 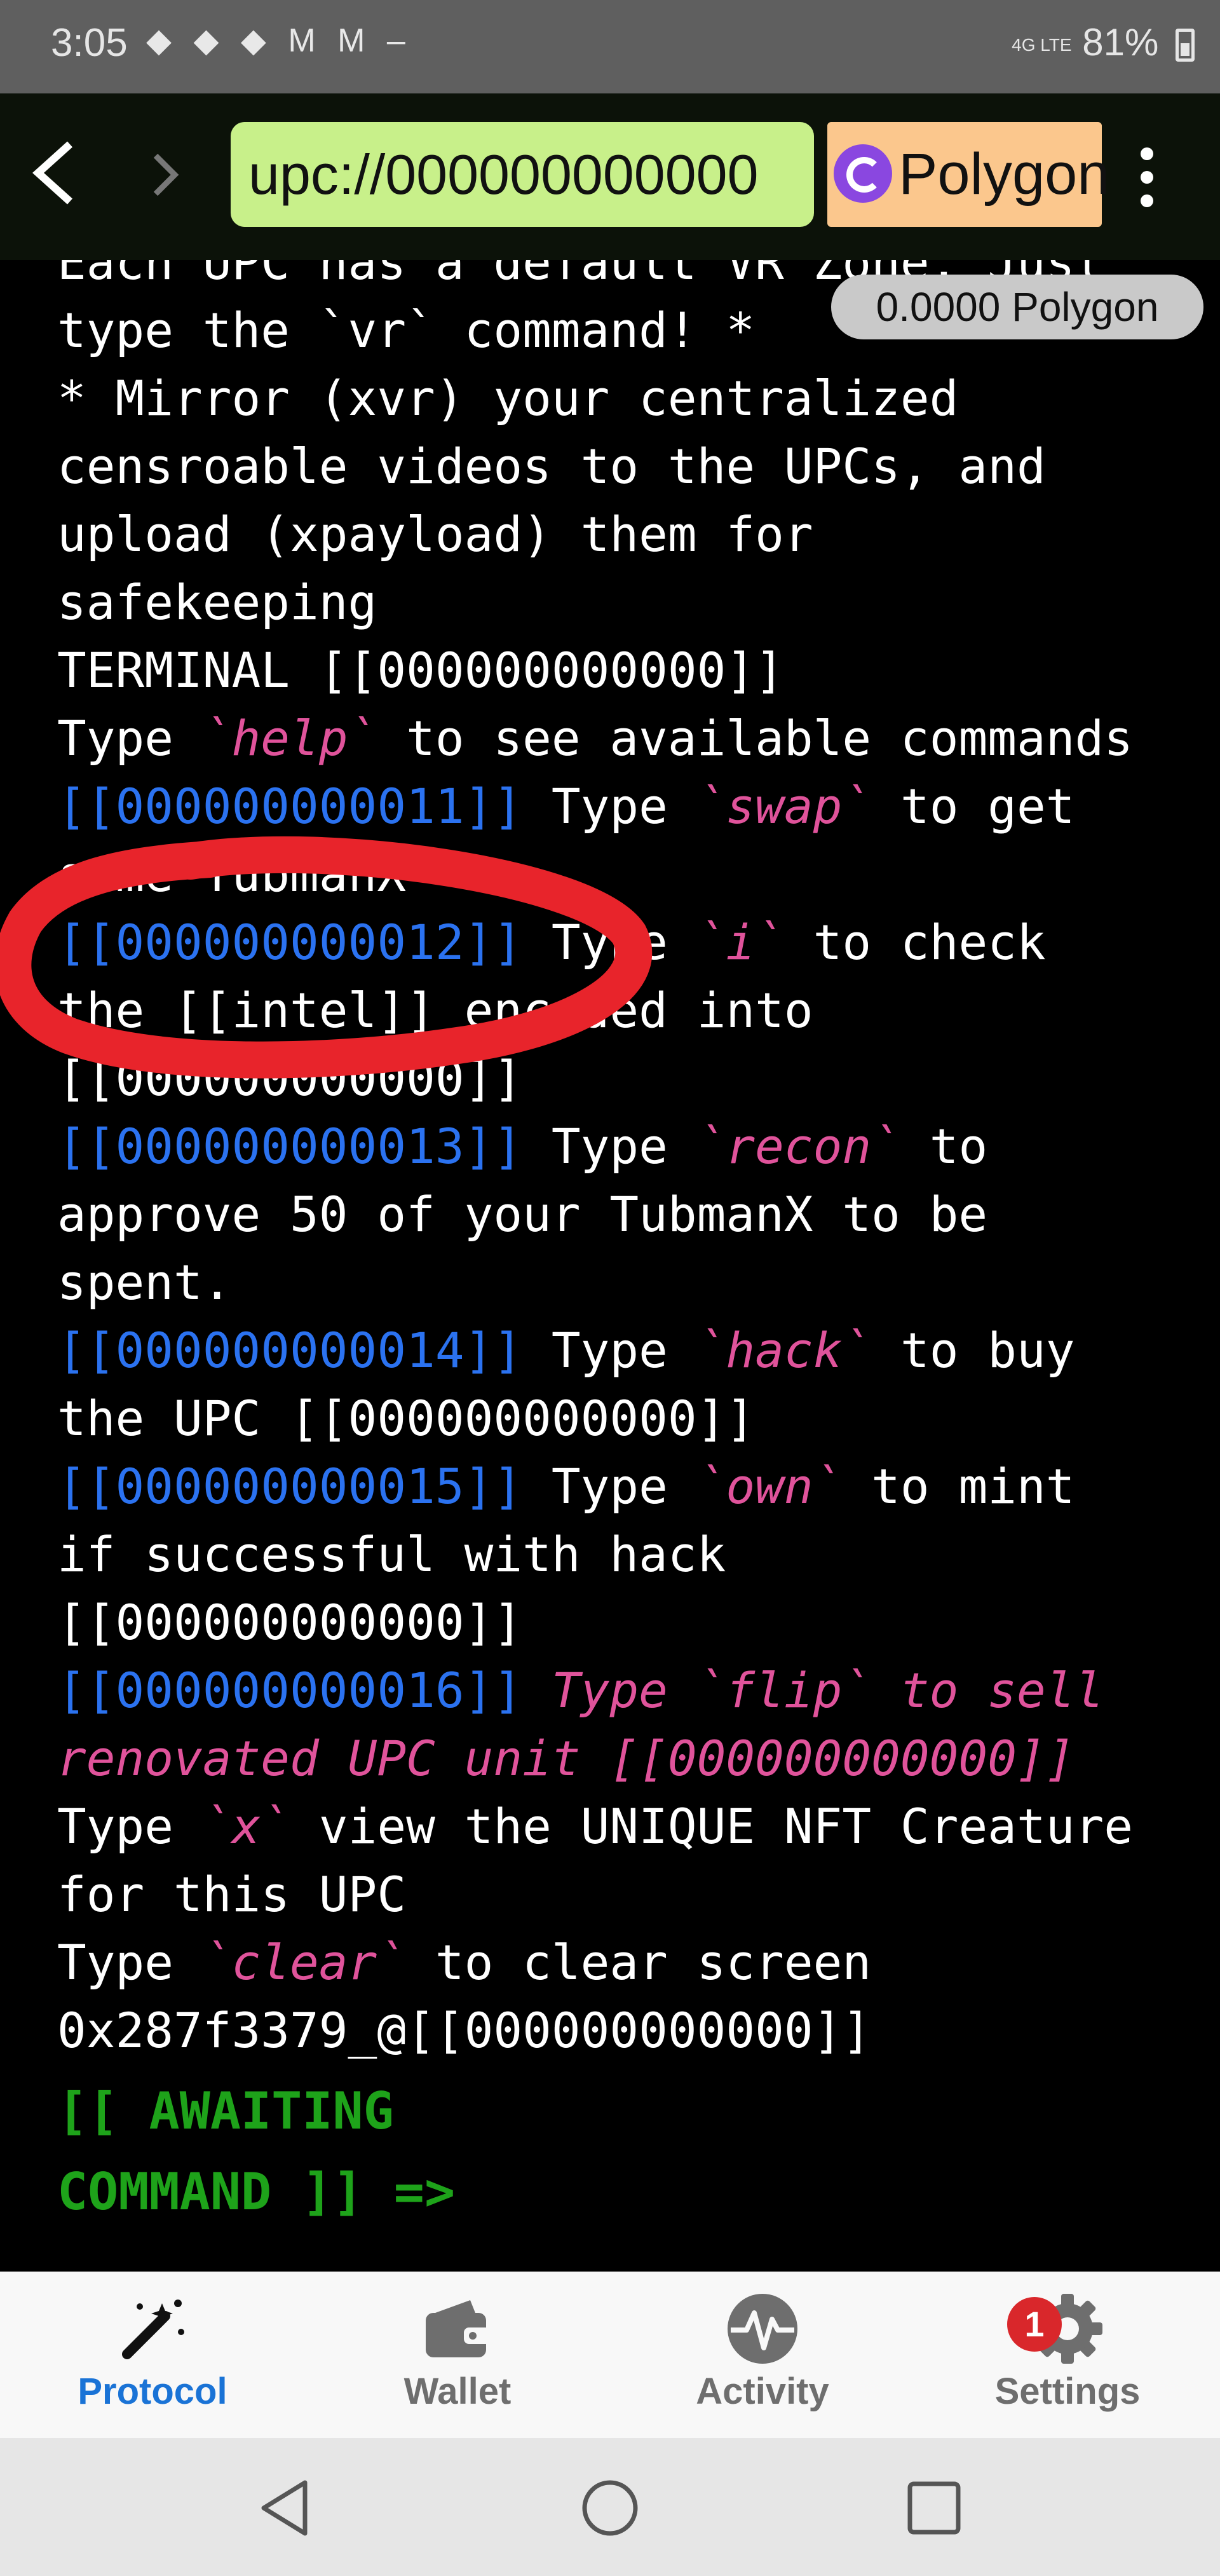 I want to click on terminal-line: approve 50 of your TubmanX to be, so click(x=522, y=1214).